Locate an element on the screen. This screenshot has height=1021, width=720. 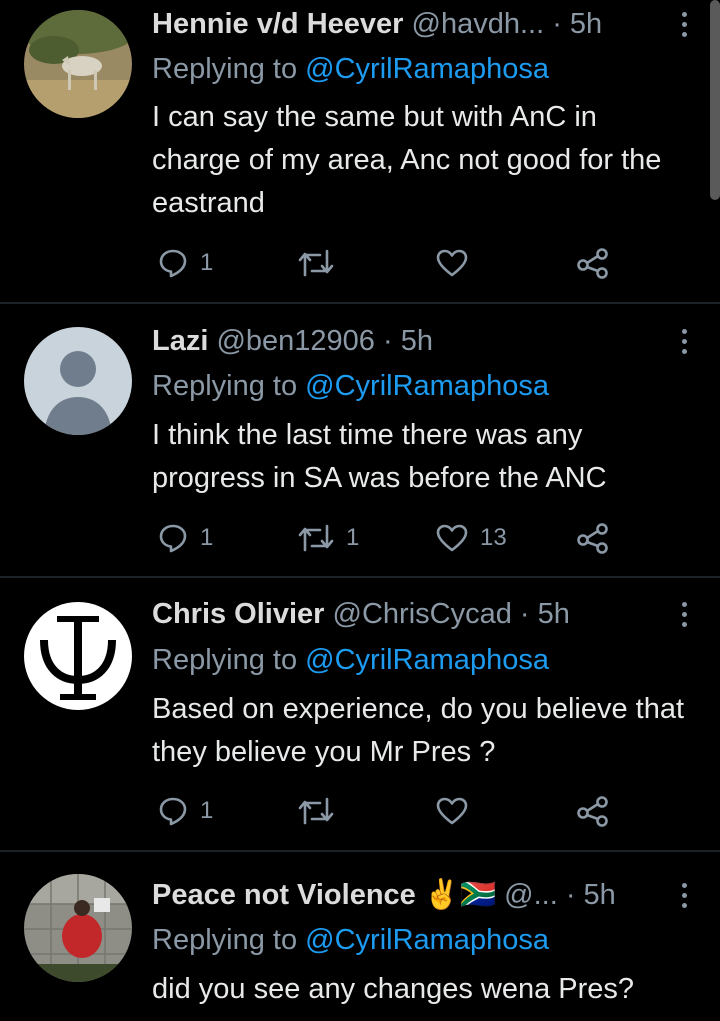
tweet-text: did you see any changes wena Pres? is located at coordinates (393, 989).